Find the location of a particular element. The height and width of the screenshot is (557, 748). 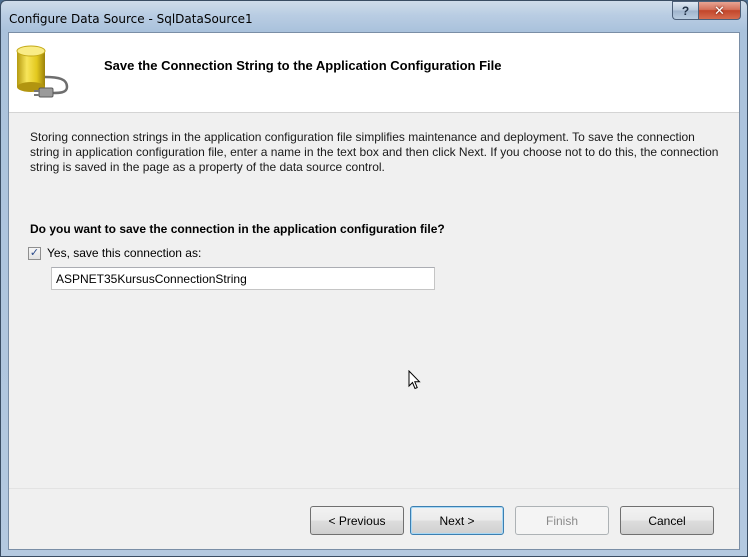

connection-name-input is located at coordinates (243, 278).